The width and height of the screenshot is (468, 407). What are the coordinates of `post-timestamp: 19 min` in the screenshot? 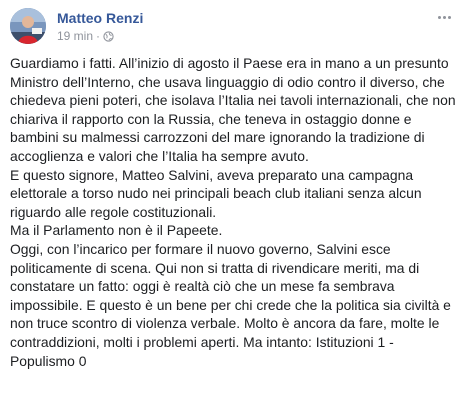 It's located at (75, 36).